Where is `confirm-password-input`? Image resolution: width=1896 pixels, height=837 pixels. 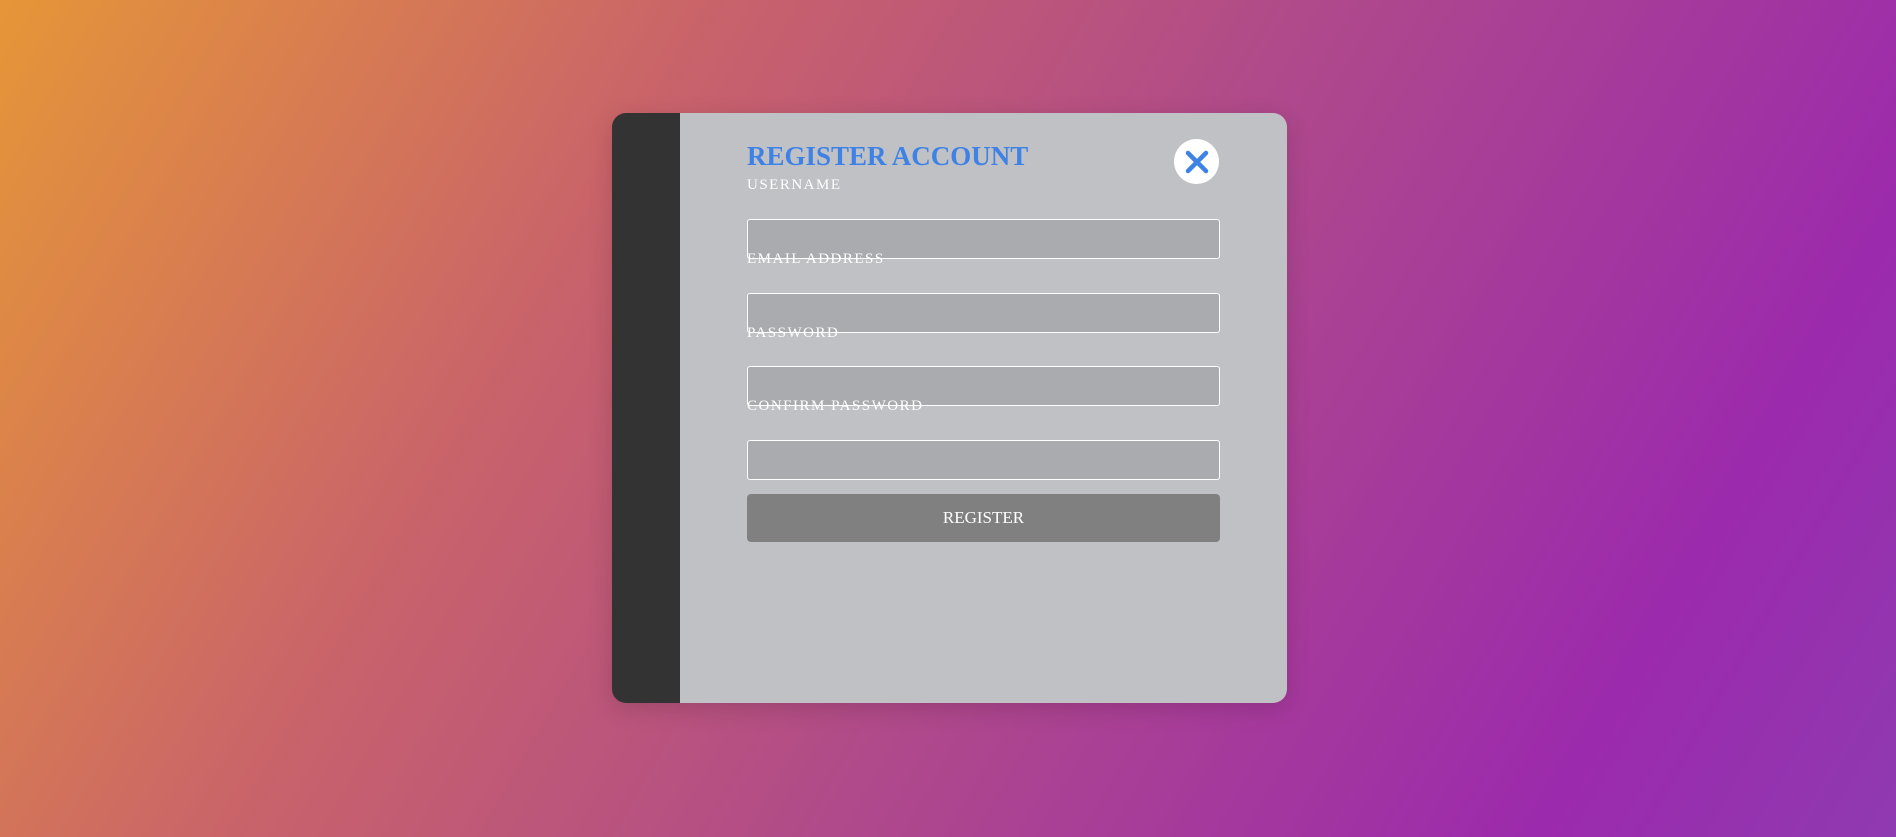
confirm-password-input is located at coordinates (983, 460).